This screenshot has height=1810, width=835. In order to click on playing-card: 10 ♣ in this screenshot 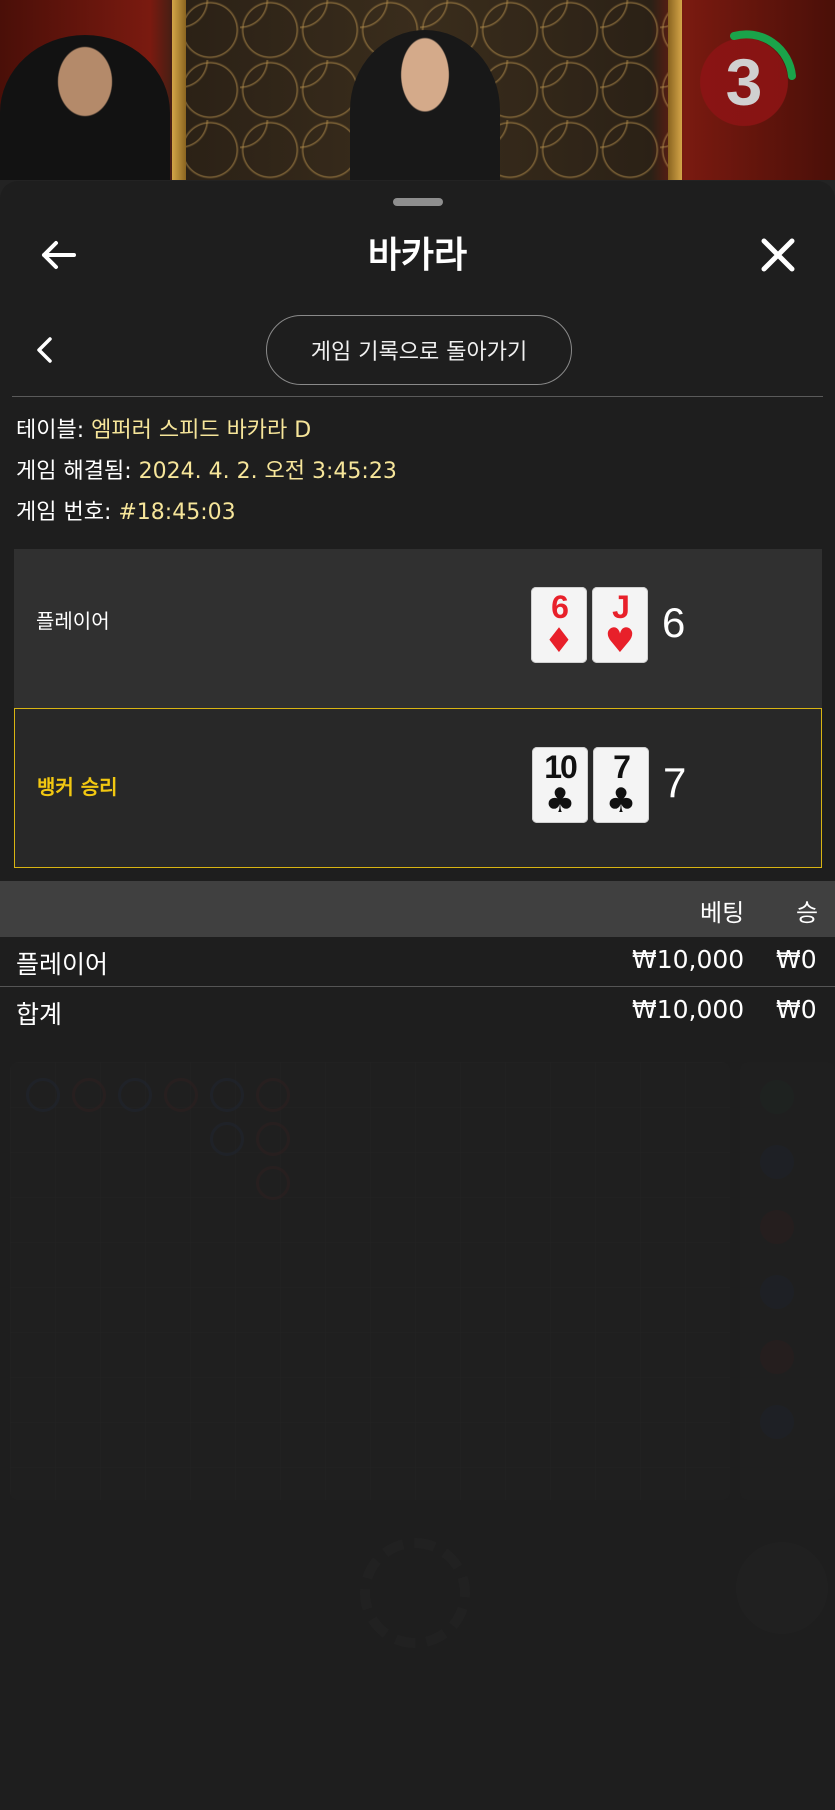, I will do `click(560, 785)`.